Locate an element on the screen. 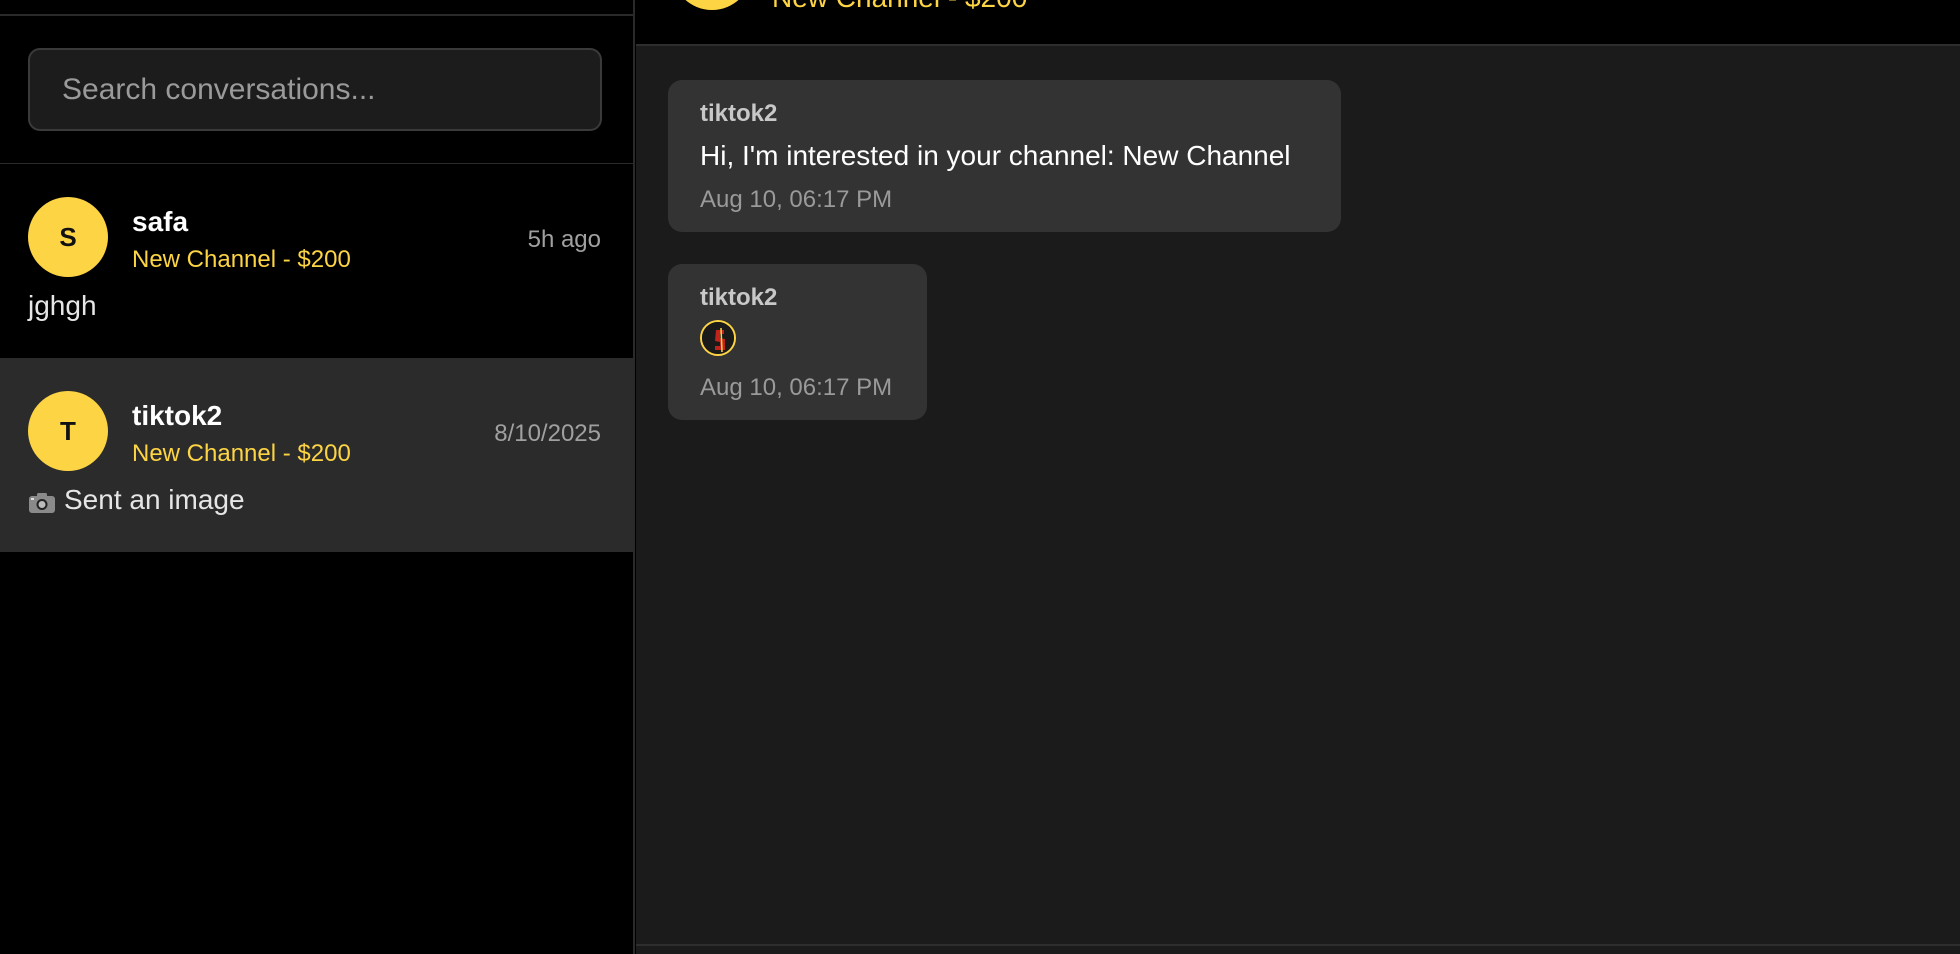 The height and width of the screenshot is (954, 1960). conversation-preview: jghgh is located at coordinates (62, 306).